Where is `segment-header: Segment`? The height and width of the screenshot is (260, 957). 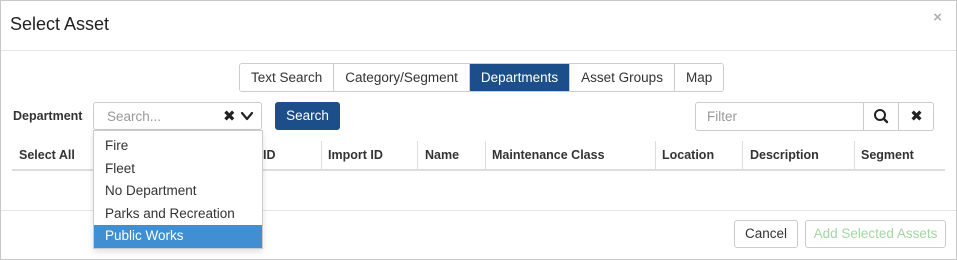
segment-header: Segment is located at coordinates (887, 155).